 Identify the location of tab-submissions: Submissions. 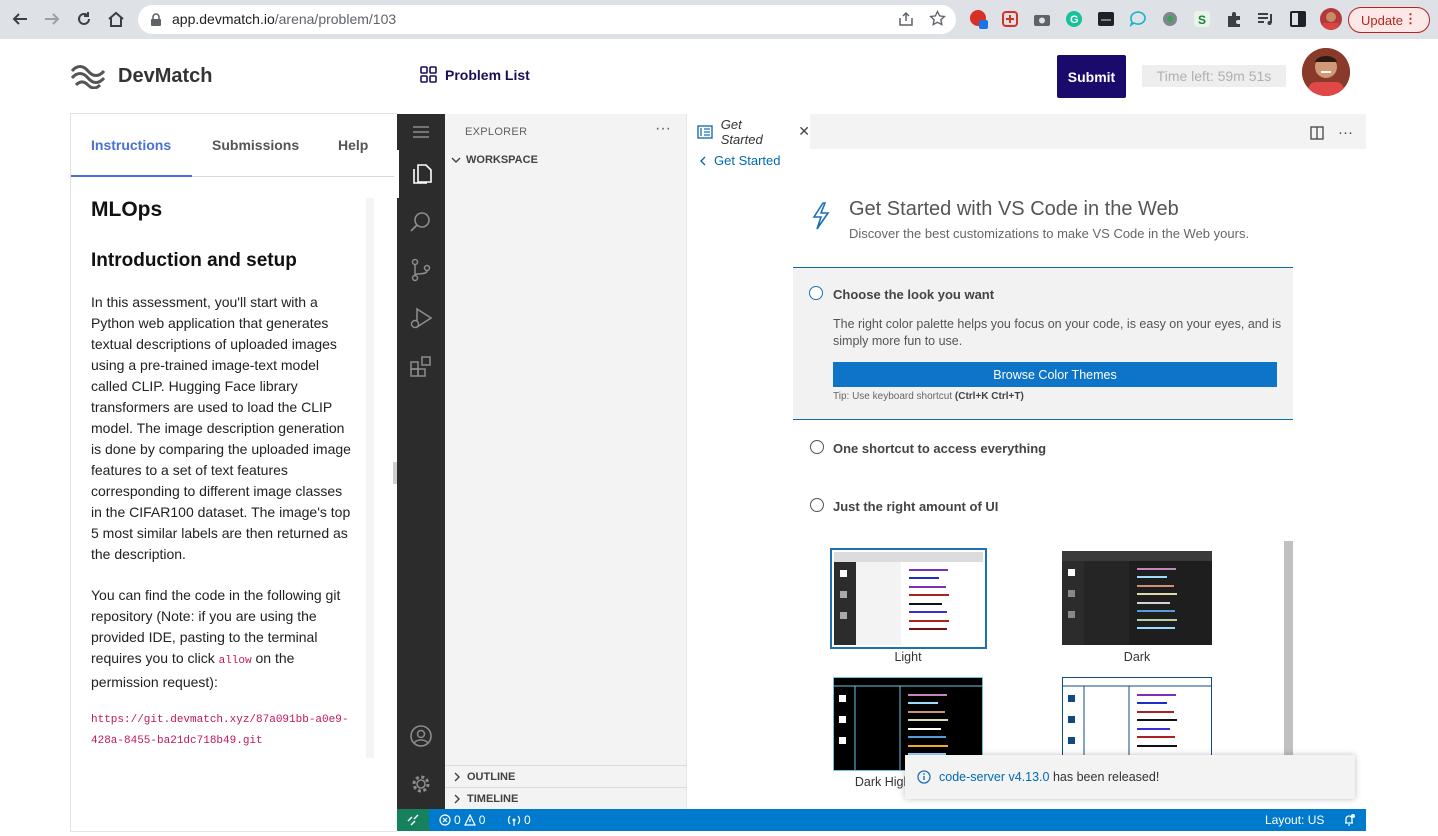
(255, 145).